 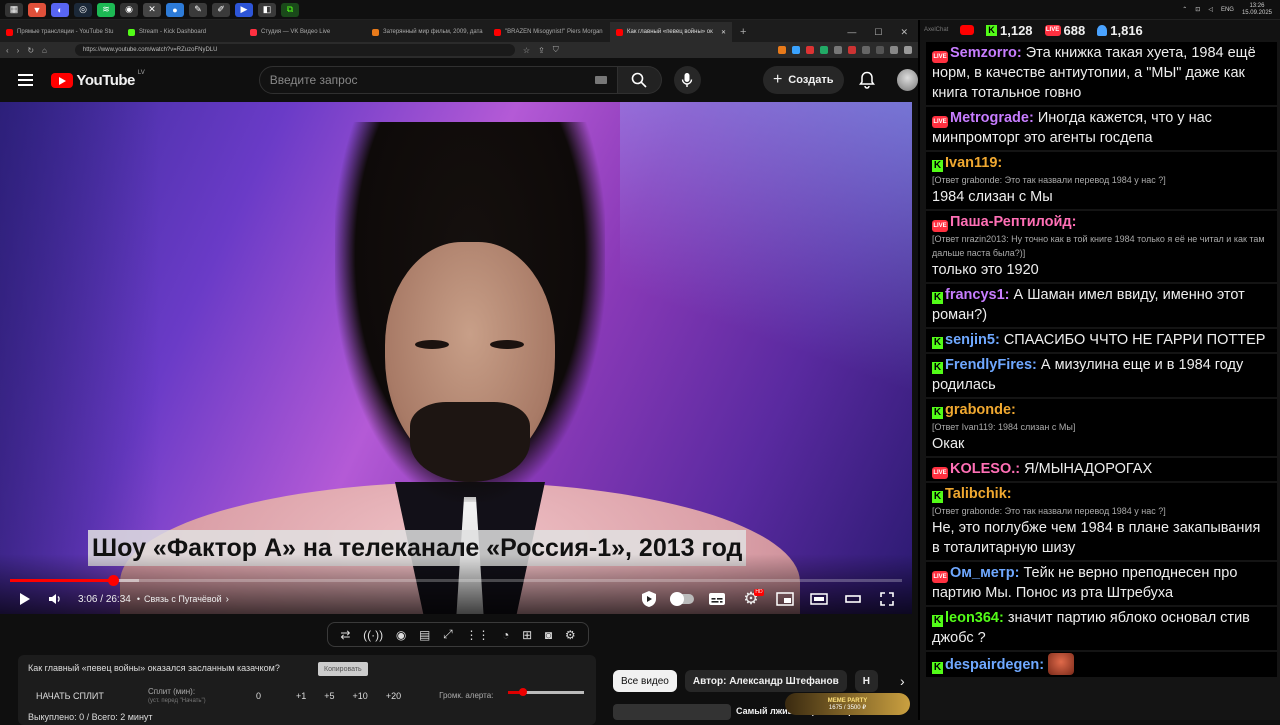 I want to click on chip-all-videos: Все видео, so click(x=645, y=681).